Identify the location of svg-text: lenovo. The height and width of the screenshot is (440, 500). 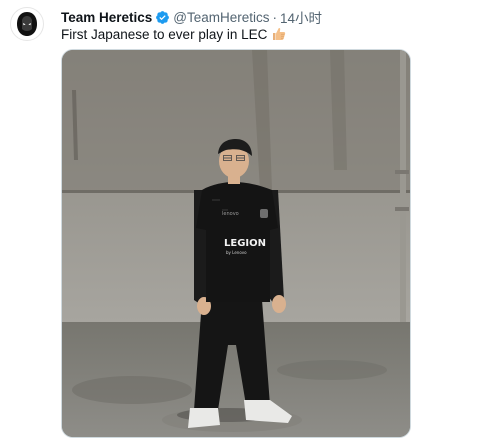
(230, 214).